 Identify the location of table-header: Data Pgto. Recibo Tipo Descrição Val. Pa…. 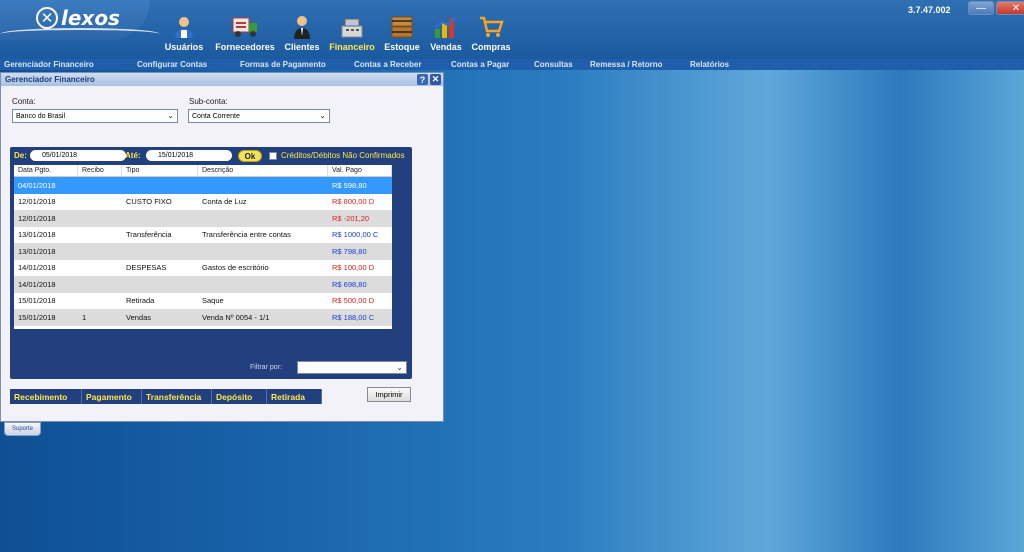
(203, 171).